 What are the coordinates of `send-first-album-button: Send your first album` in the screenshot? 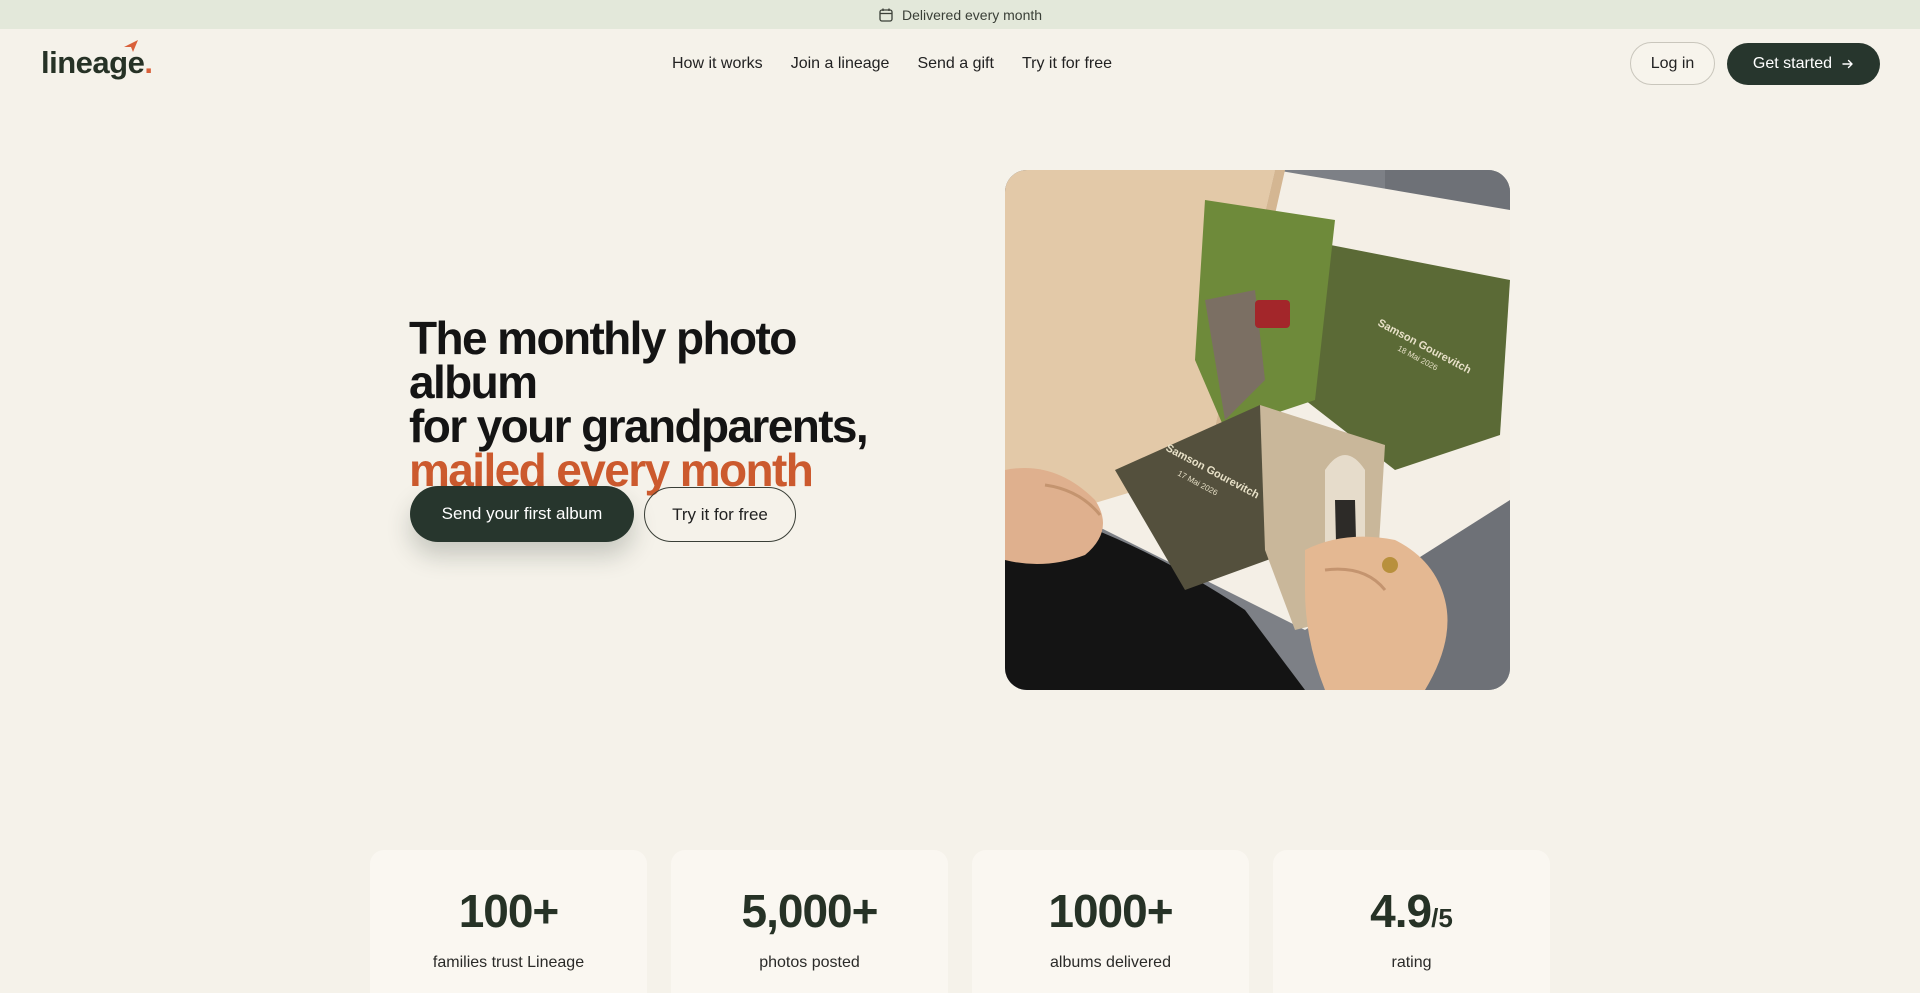 It's located at (522, 514).